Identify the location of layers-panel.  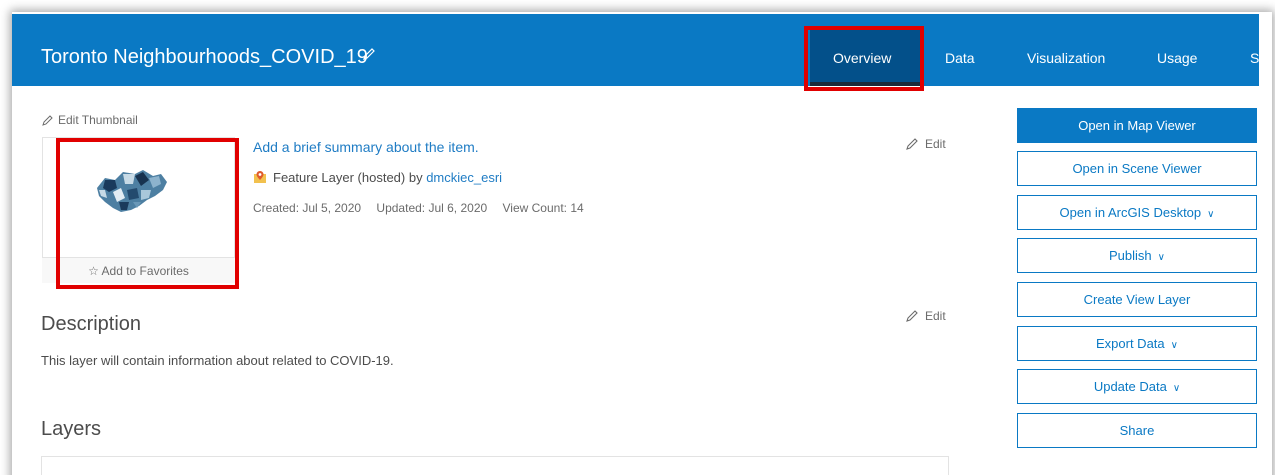
(495, 465).